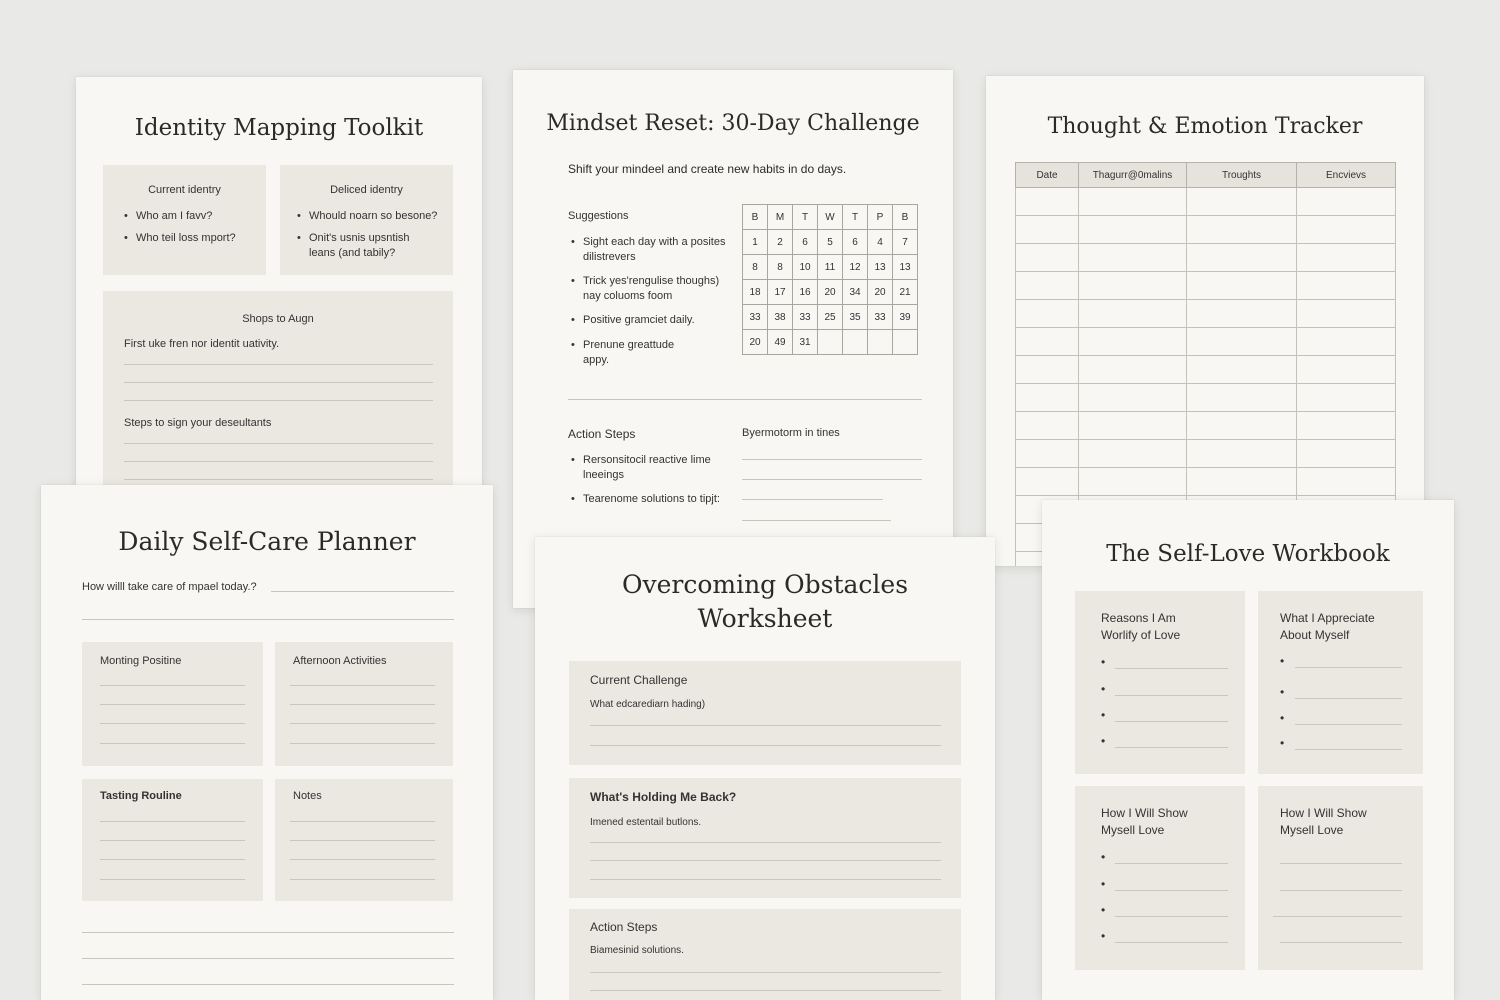 This screenshot has width=1500, height=1000. Describe the element at coordinates (646, 822) in the screenshot. I see `section-prompt: Imened estentail butlons.` at that location.